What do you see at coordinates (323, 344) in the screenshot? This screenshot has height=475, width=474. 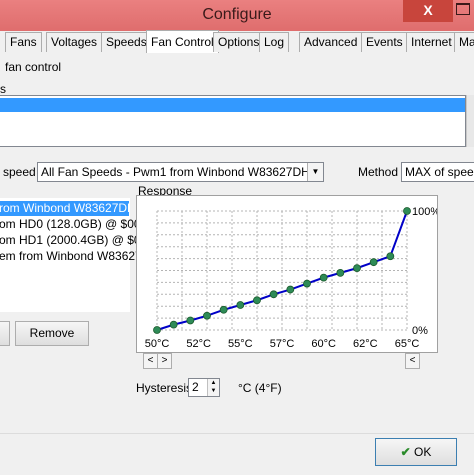 I see `x-tick-label: 60°C` at bounding box center [323, 344].